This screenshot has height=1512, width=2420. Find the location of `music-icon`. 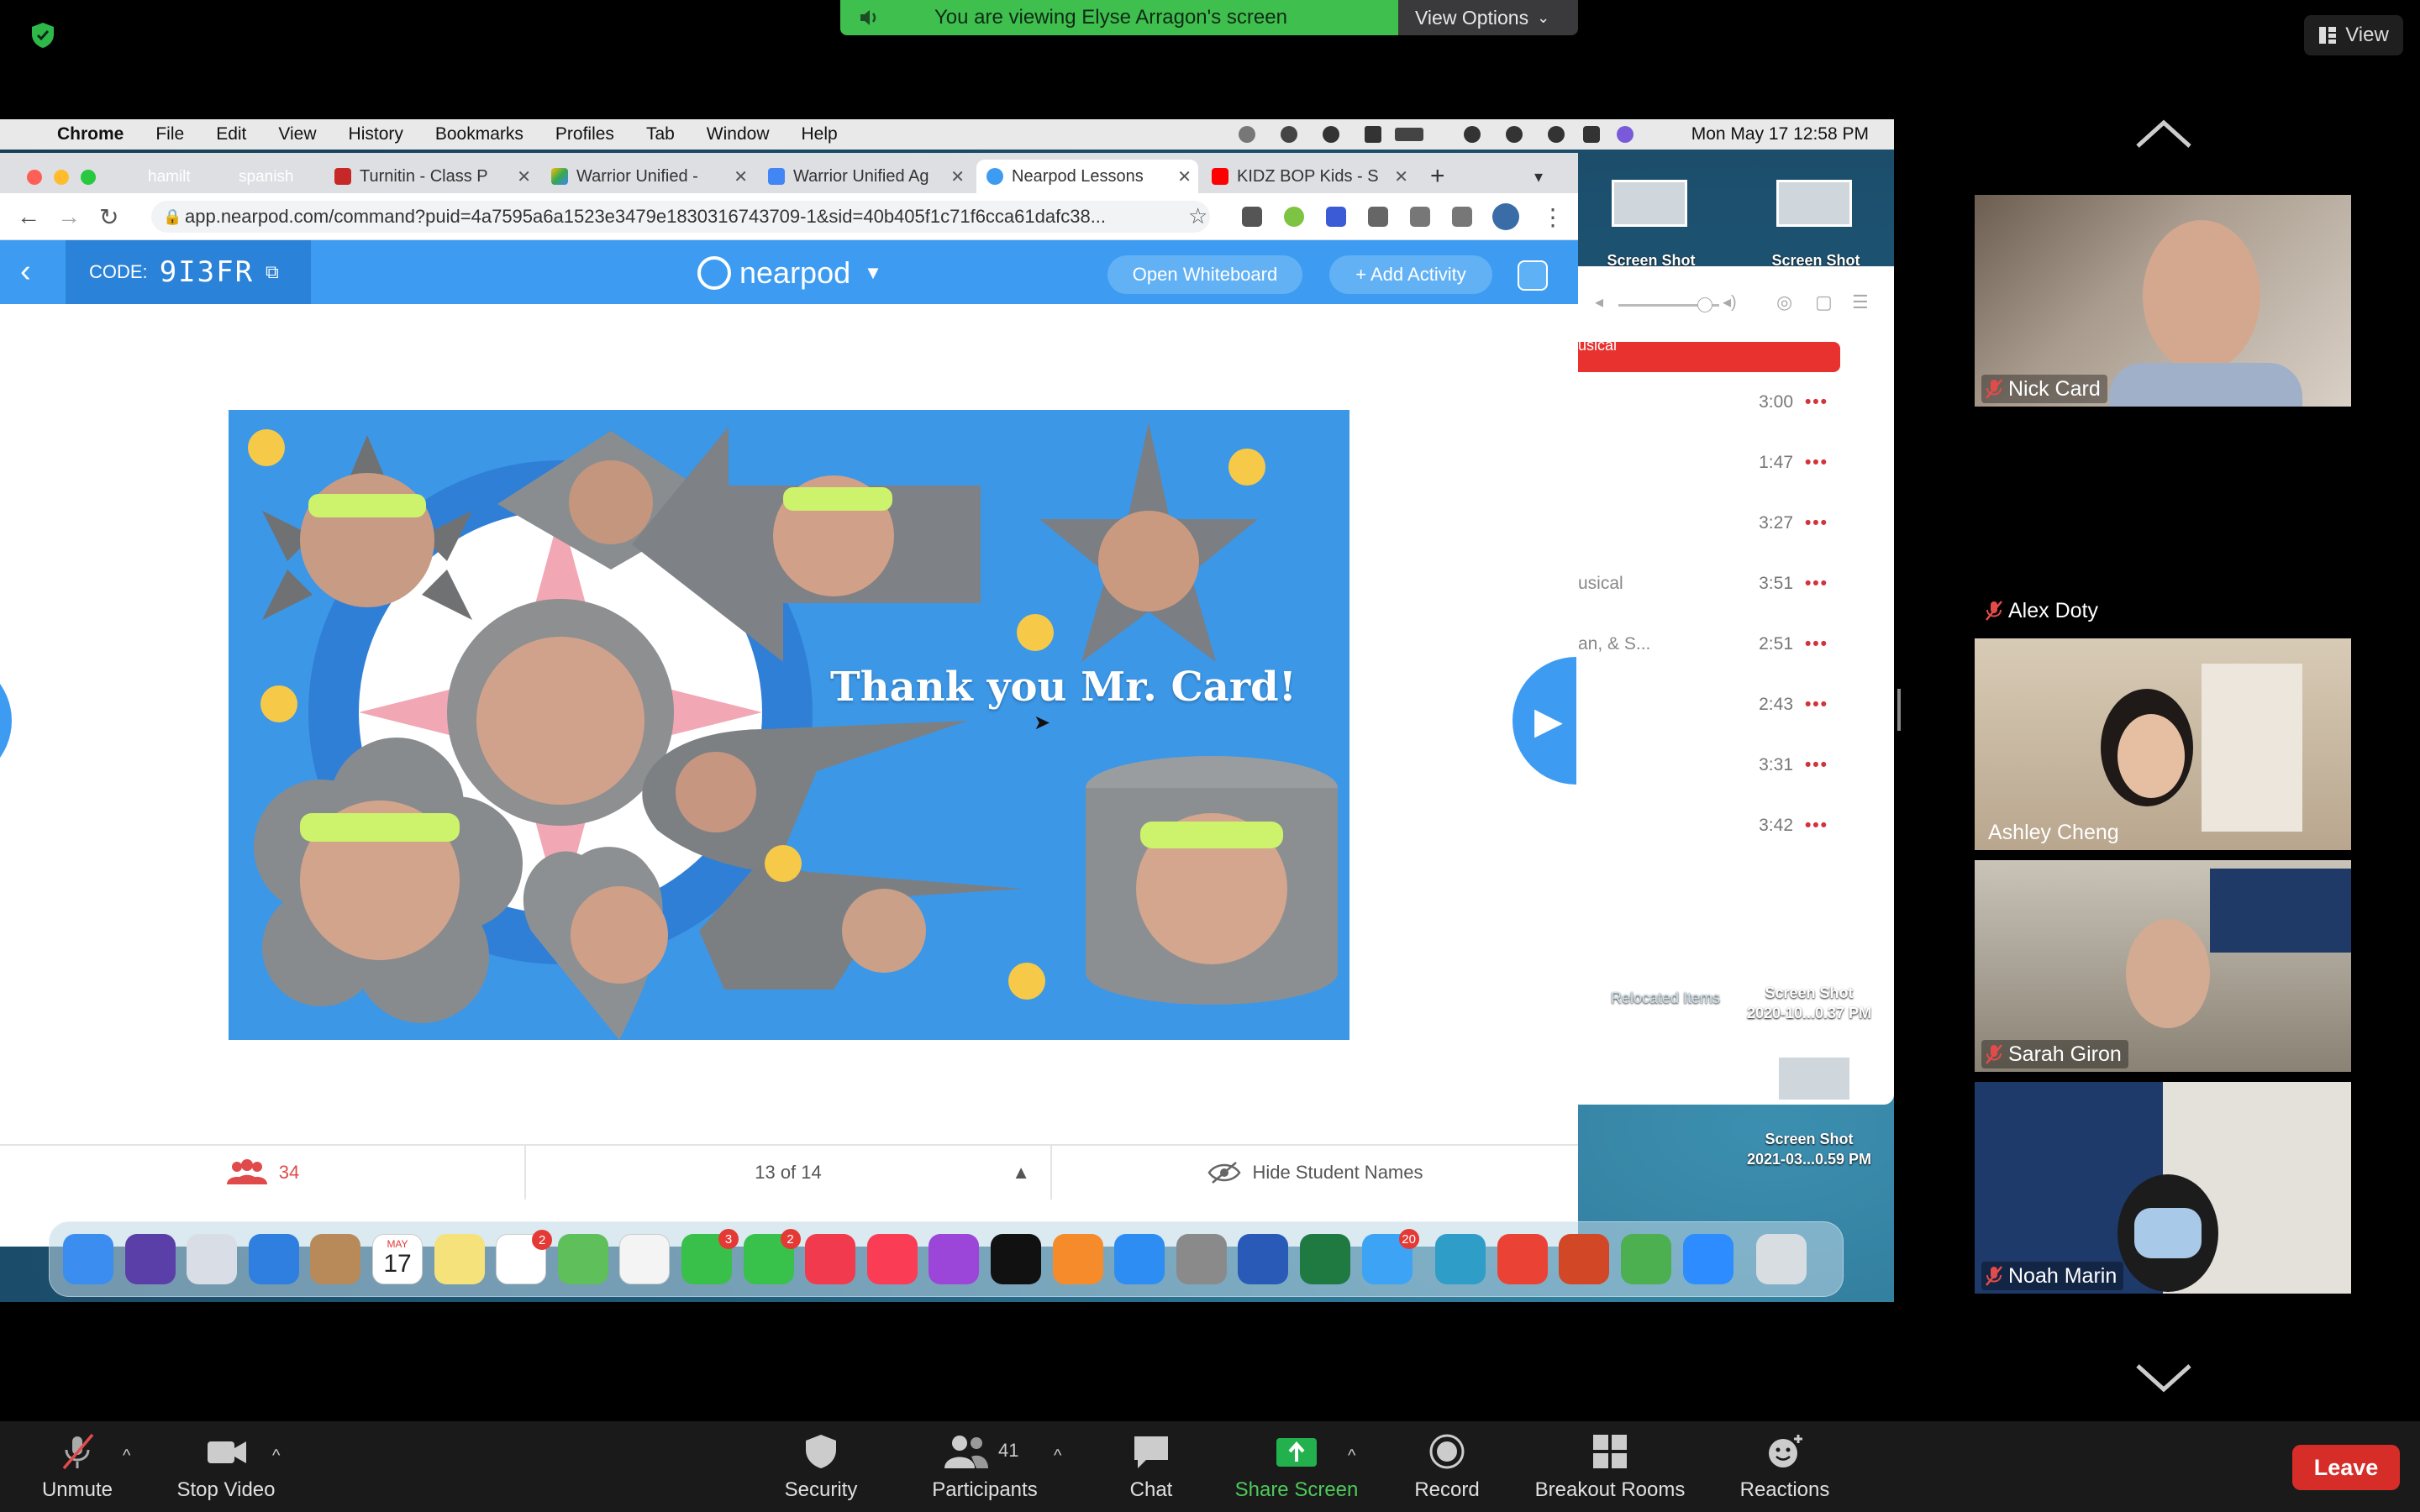

music-icon is located at coordinates (892, 1259).